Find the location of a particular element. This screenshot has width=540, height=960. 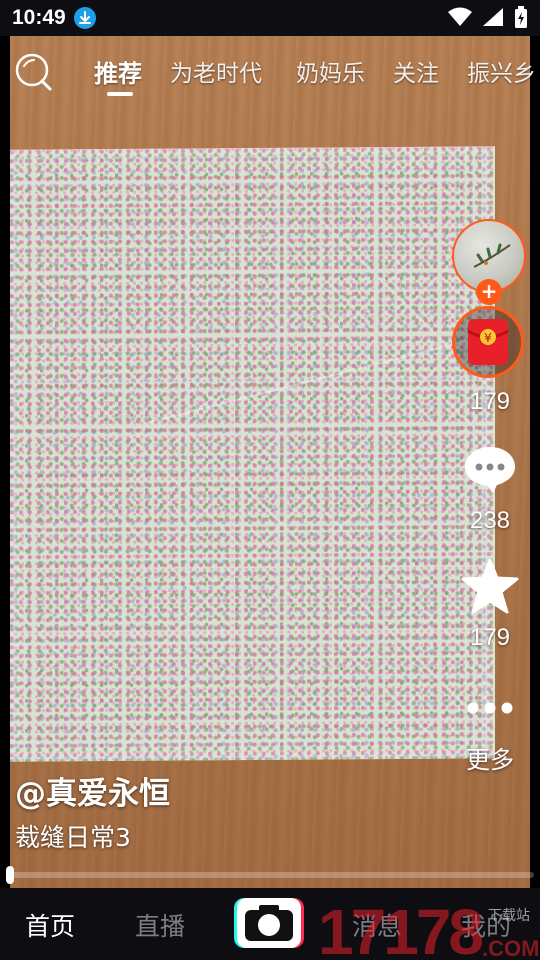

star-icon is located at coordinates (490, 588).